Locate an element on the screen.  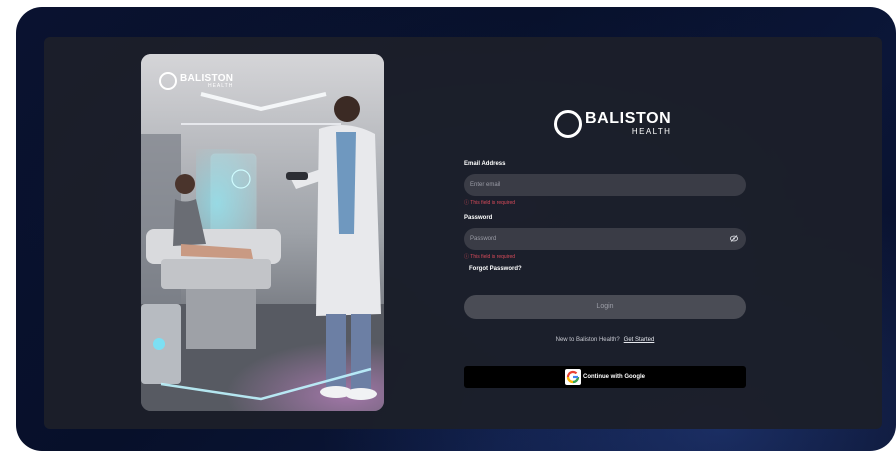
google-signin-button: Continue with Google is located at coordinates (605, 377).